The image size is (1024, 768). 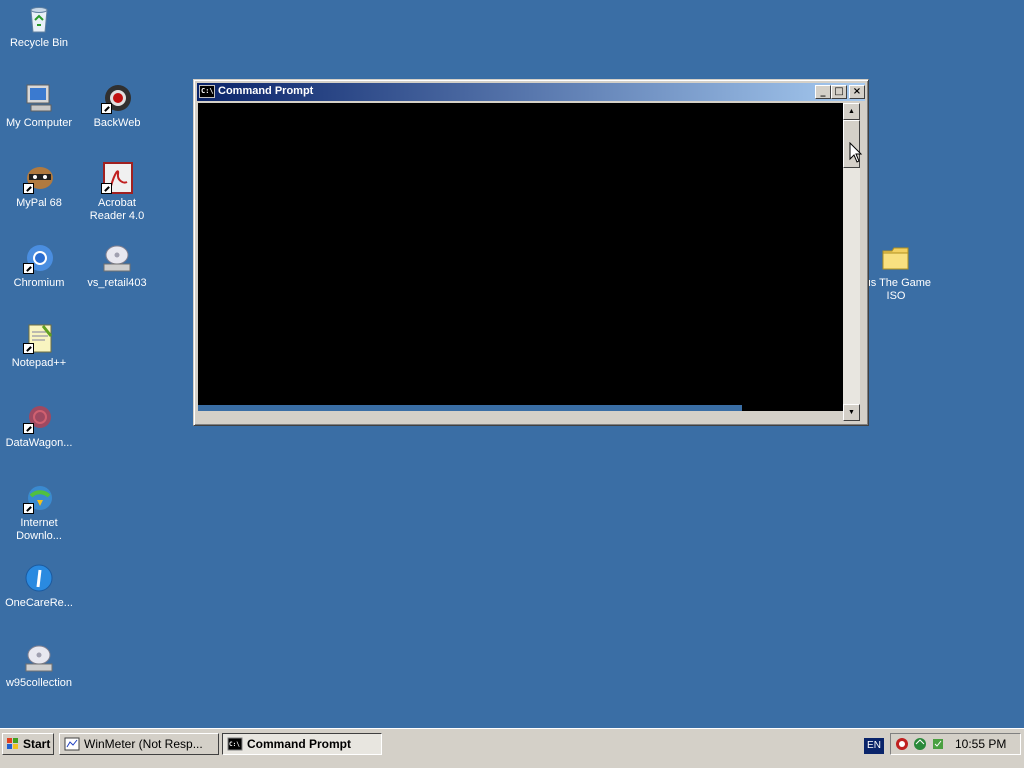 I want to click on scroll-up-button: ▲, so click(x=851, y=111).